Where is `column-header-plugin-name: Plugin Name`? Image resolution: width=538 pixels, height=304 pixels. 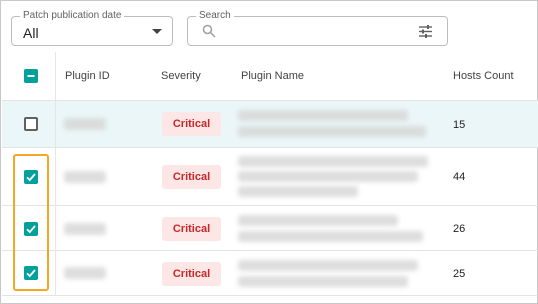 column-header-plugin-name: Plugin Name is located at coordinates (272, 76).